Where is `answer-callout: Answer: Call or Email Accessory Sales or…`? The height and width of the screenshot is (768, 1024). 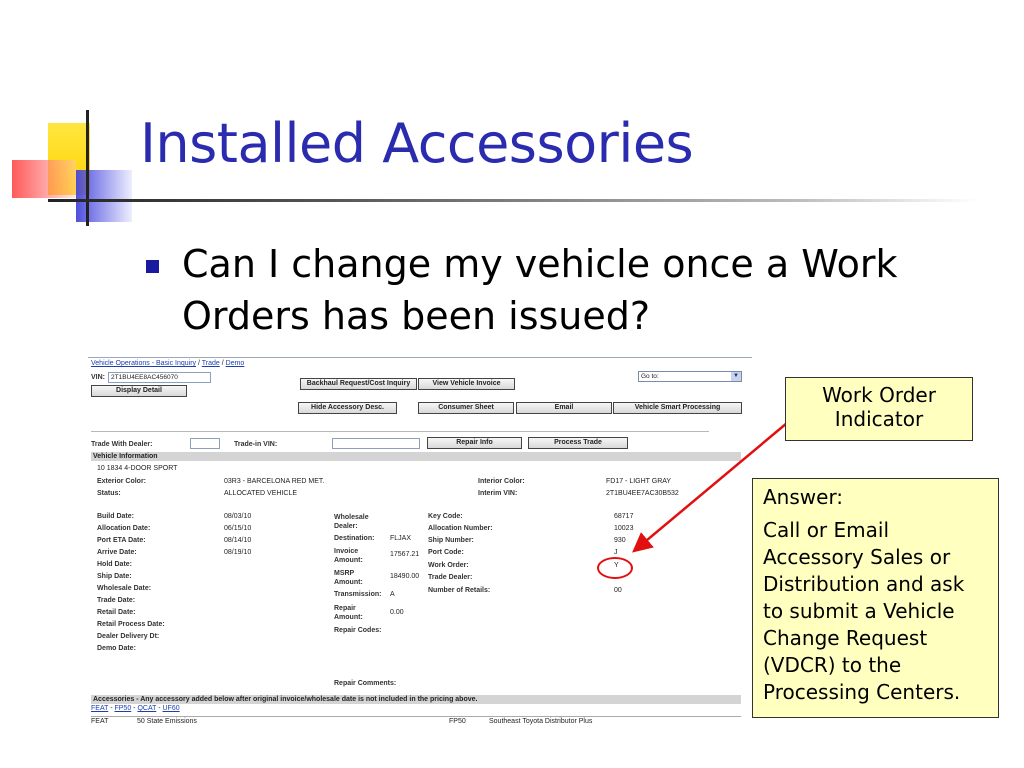 answer-callout: Answer: Call or Email Accessory Sales or… is located at coordinates (875, 598).